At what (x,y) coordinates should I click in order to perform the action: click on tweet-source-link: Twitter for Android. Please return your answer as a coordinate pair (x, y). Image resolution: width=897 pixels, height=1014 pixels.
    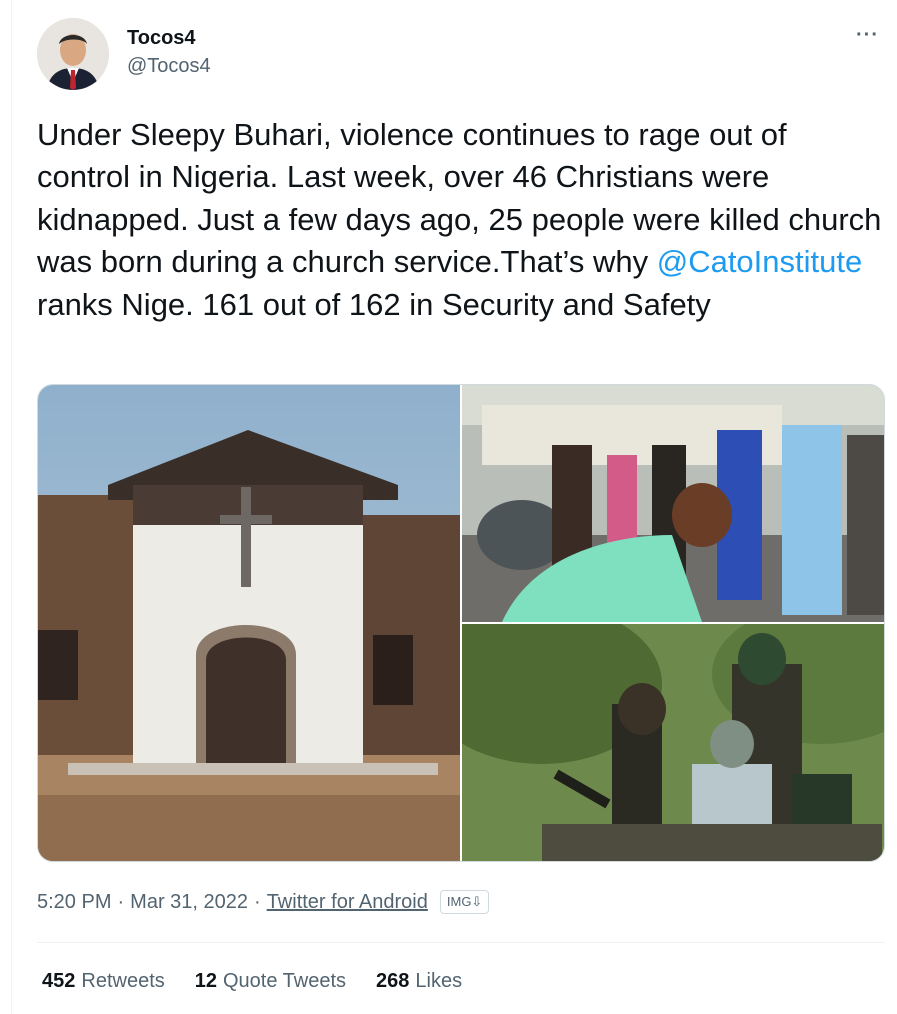
    Looking at the image, I should click on (347, 902).